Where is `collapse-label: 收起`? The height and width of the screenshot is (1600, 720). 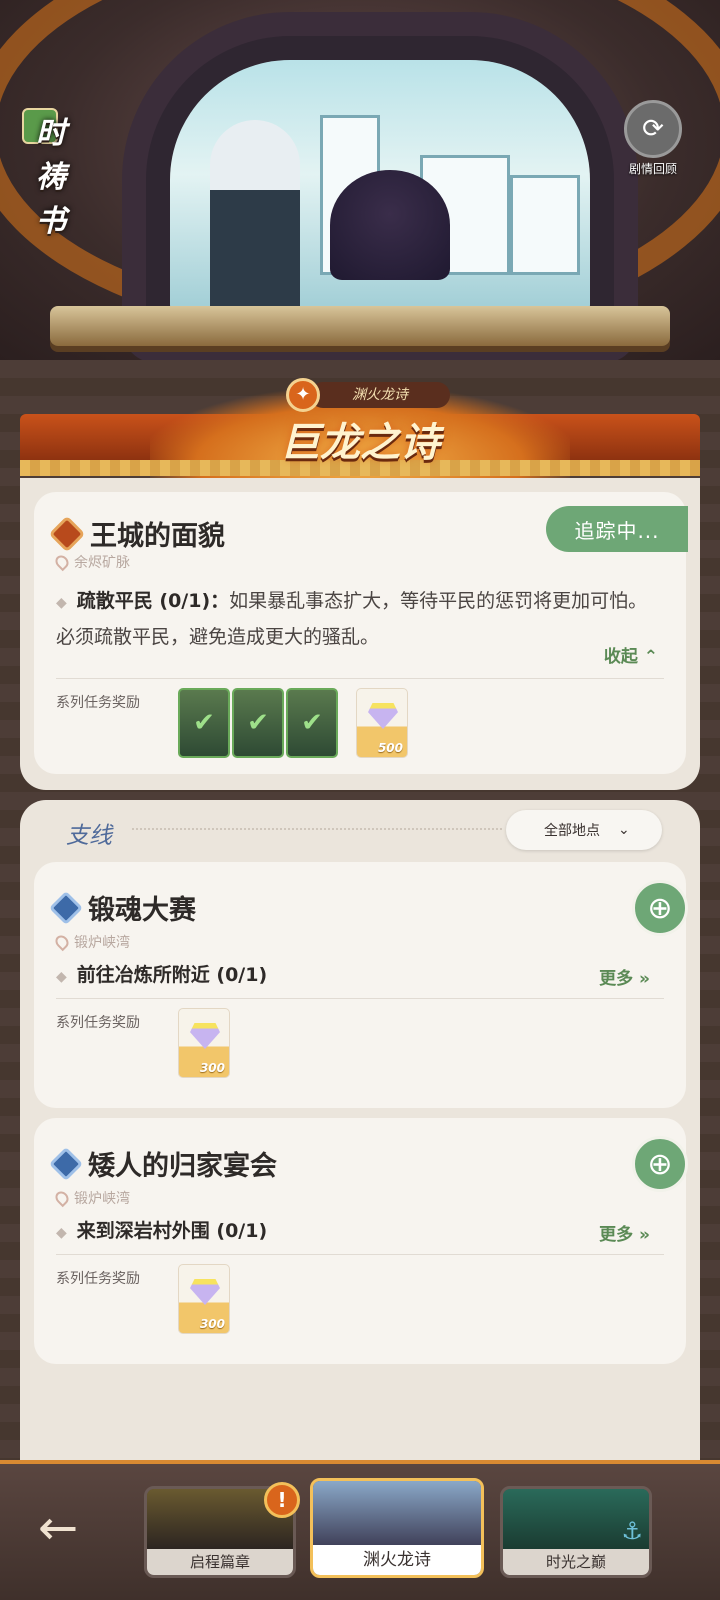 collapse-label: 收起 is located at coordinates (620, 657).